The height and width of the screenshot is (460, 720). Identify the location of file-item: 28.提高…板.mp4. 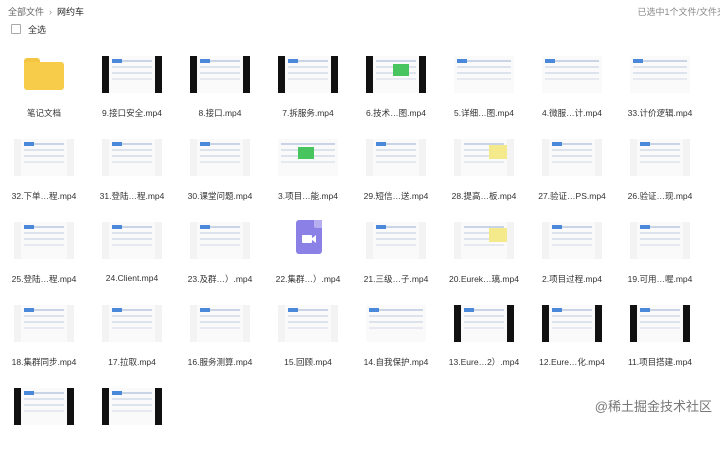
(484, 171).